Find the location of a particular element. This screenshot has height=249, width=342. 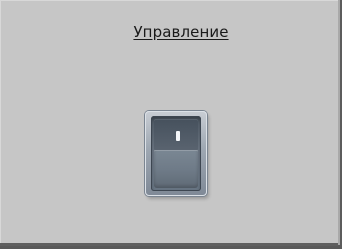

switch-off-side is located at coordinates (176, 169).